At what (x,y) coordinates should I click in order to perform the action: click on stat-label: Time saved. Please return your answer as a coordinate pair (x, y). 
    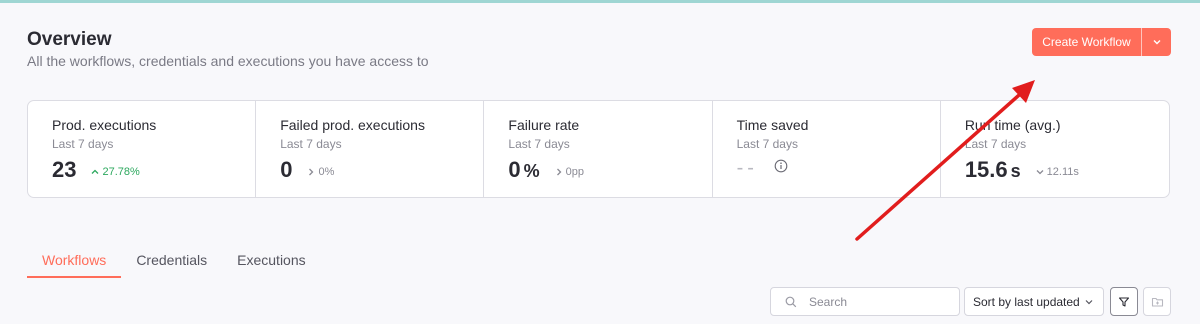
    Looking at the image, I should click on (772, 125).